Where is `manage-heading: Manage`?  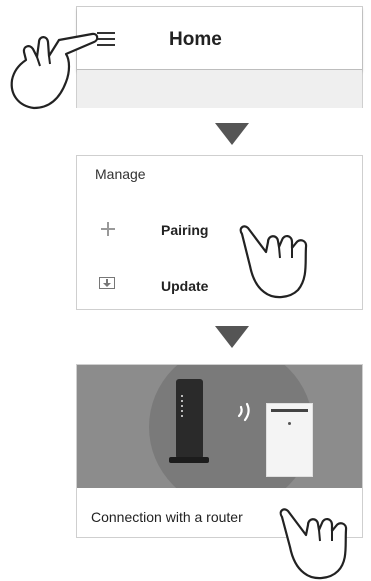 manage-heading: Manage is located at coordinates (120, 174).